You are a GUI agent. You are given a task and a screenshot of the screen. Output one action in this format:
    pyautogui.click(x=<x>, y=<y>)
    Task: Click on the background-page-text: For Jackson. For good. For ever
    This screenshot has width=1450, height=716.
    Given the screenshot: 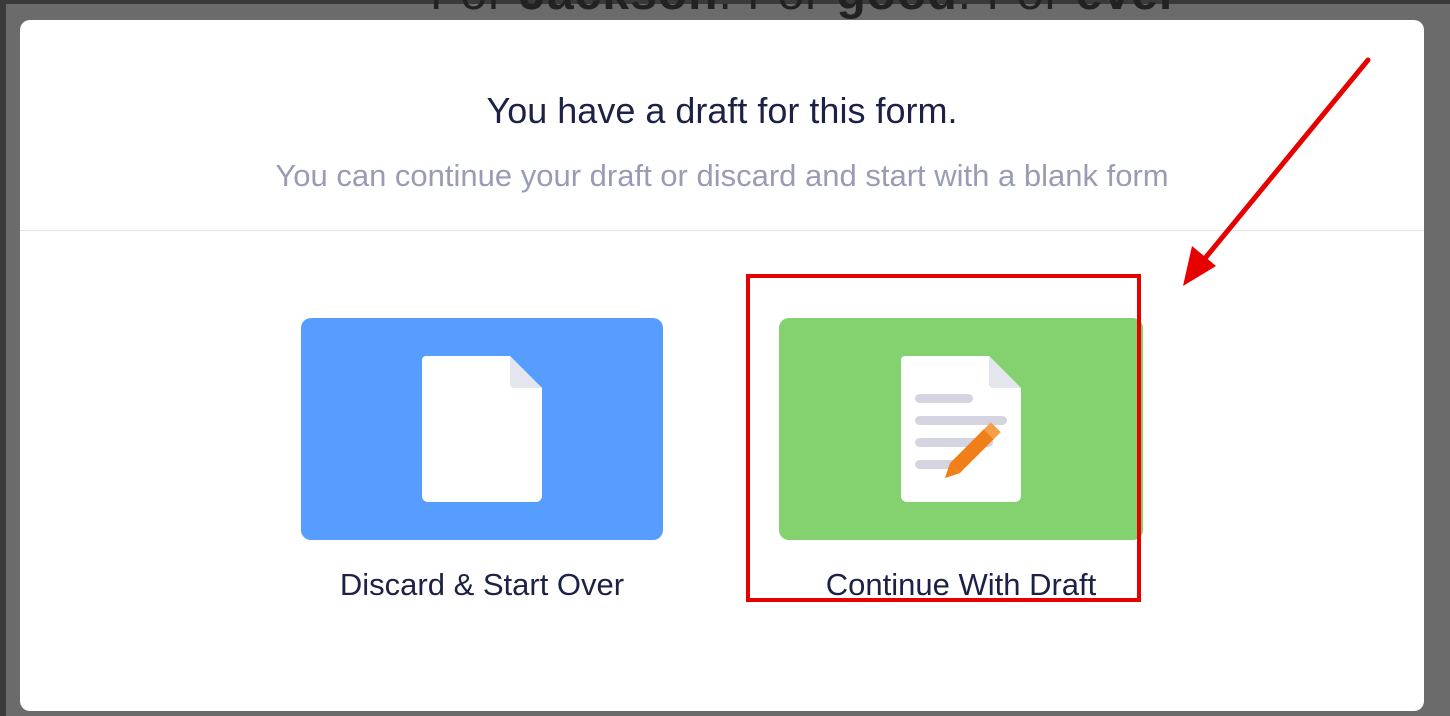 What is the action you would take?
    pyautogui.click(x=804, y=10)
    